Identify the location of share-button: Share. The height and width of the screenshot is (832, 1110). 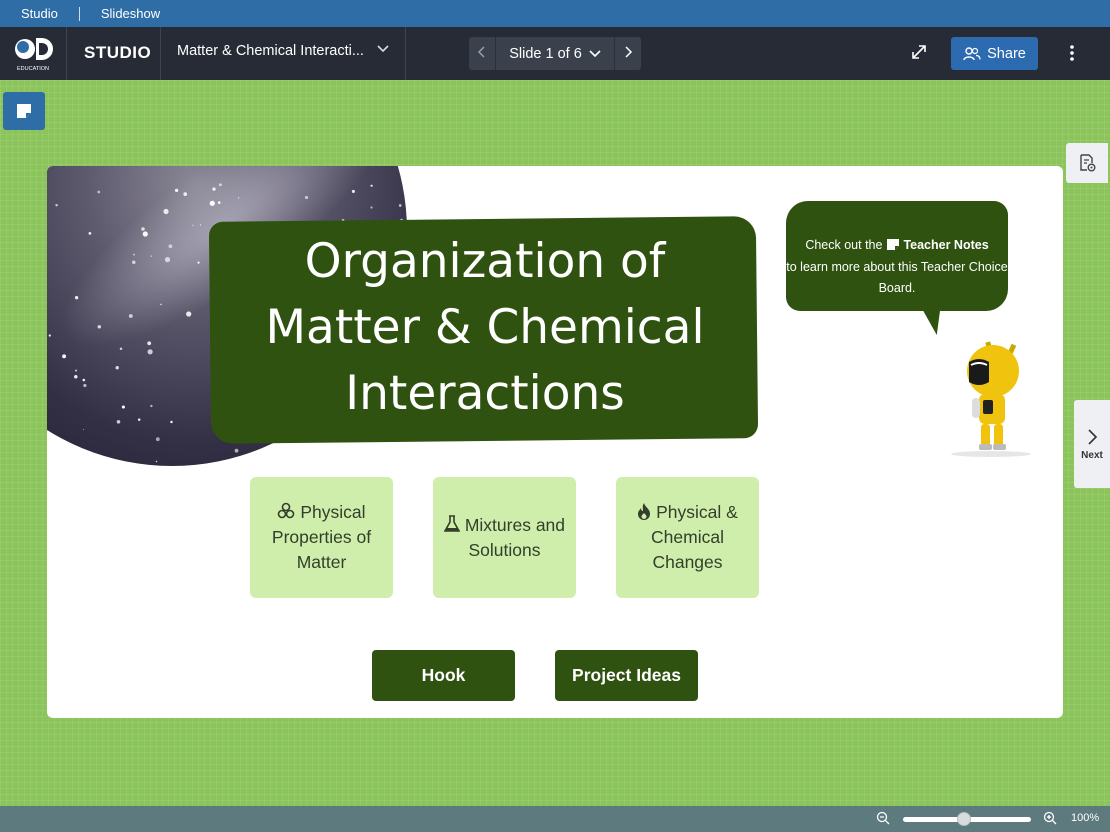
(994, 53).